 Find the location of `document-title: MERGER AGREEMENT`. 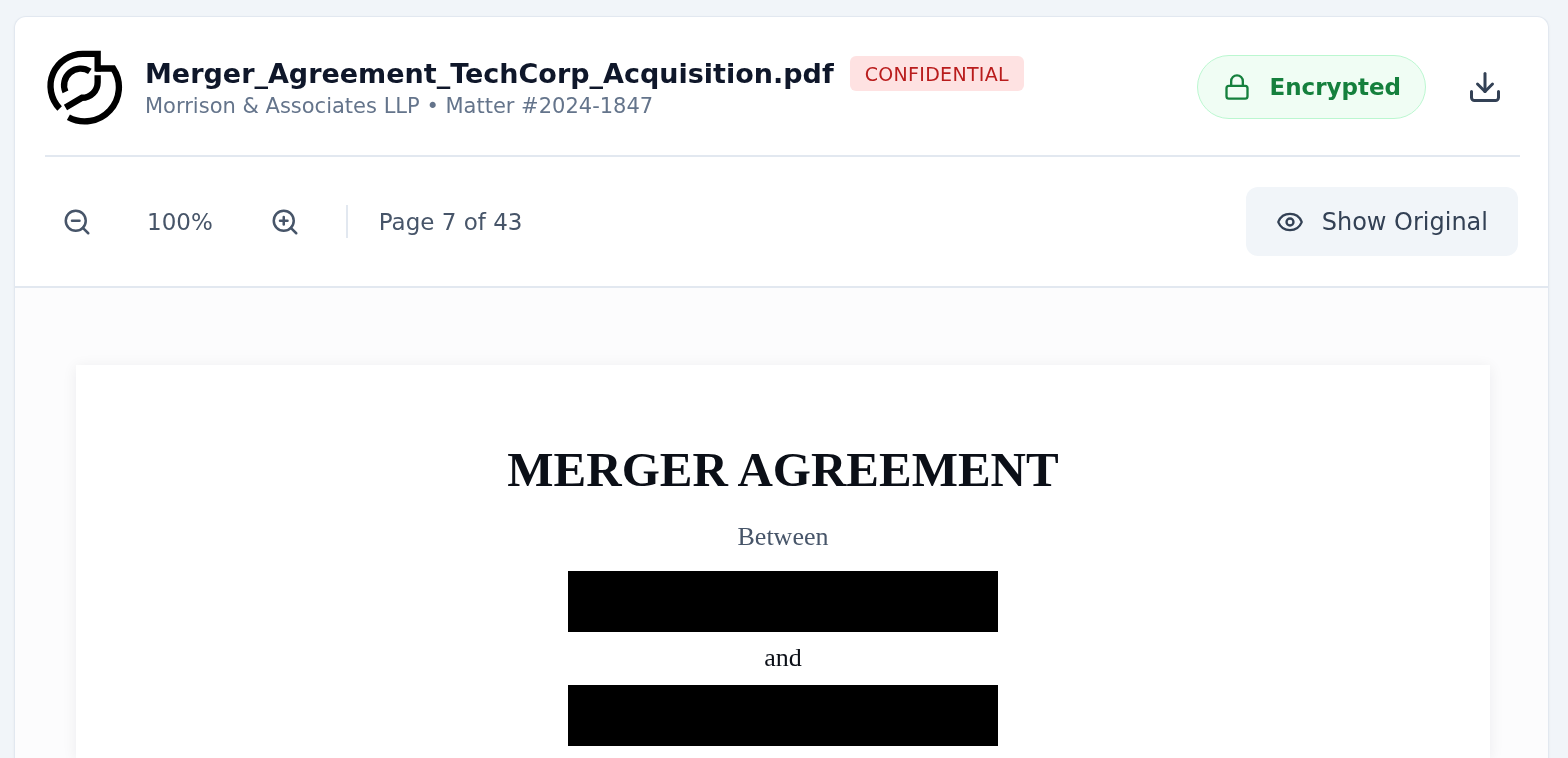

document-title: MERGER AGREEMENT is located at coordinates (783, 469).